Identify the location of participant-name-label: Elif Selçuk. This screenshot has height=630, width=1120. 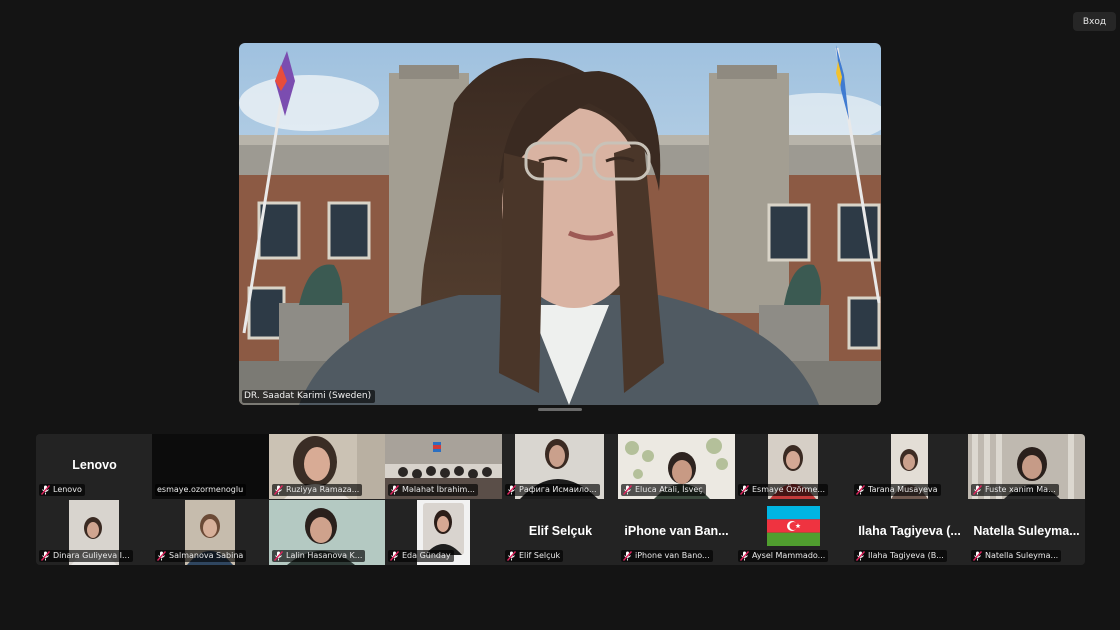
(534, 556).